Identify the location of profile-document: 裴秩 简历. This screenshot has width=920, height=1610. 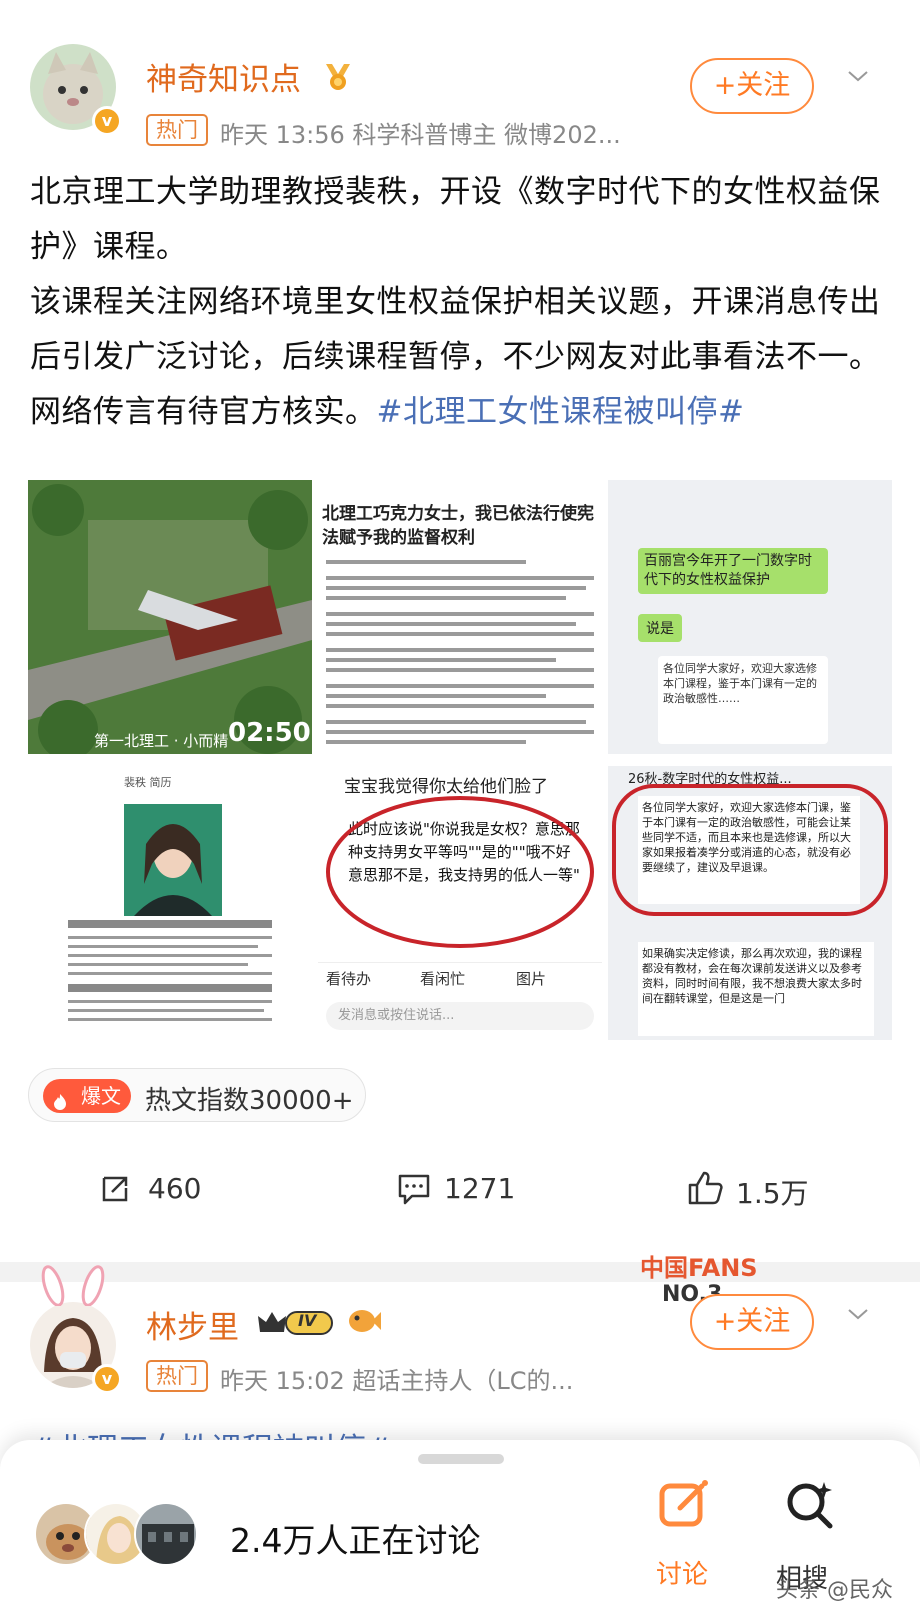
(170, 903).